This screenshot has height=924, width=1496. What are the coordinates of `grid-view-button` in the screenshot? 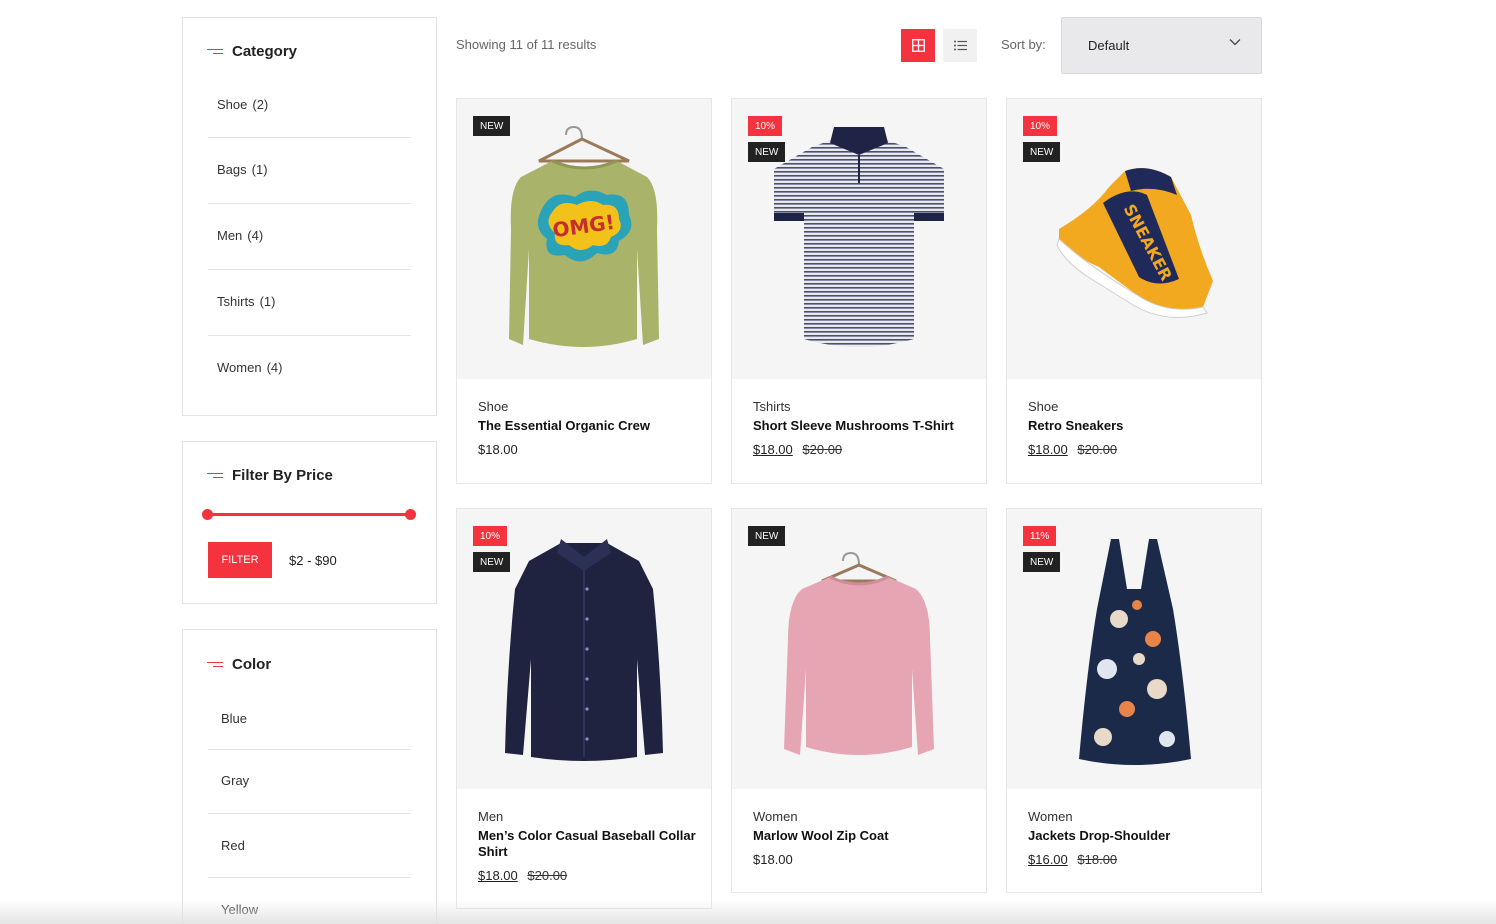 It's located at (918, 45).